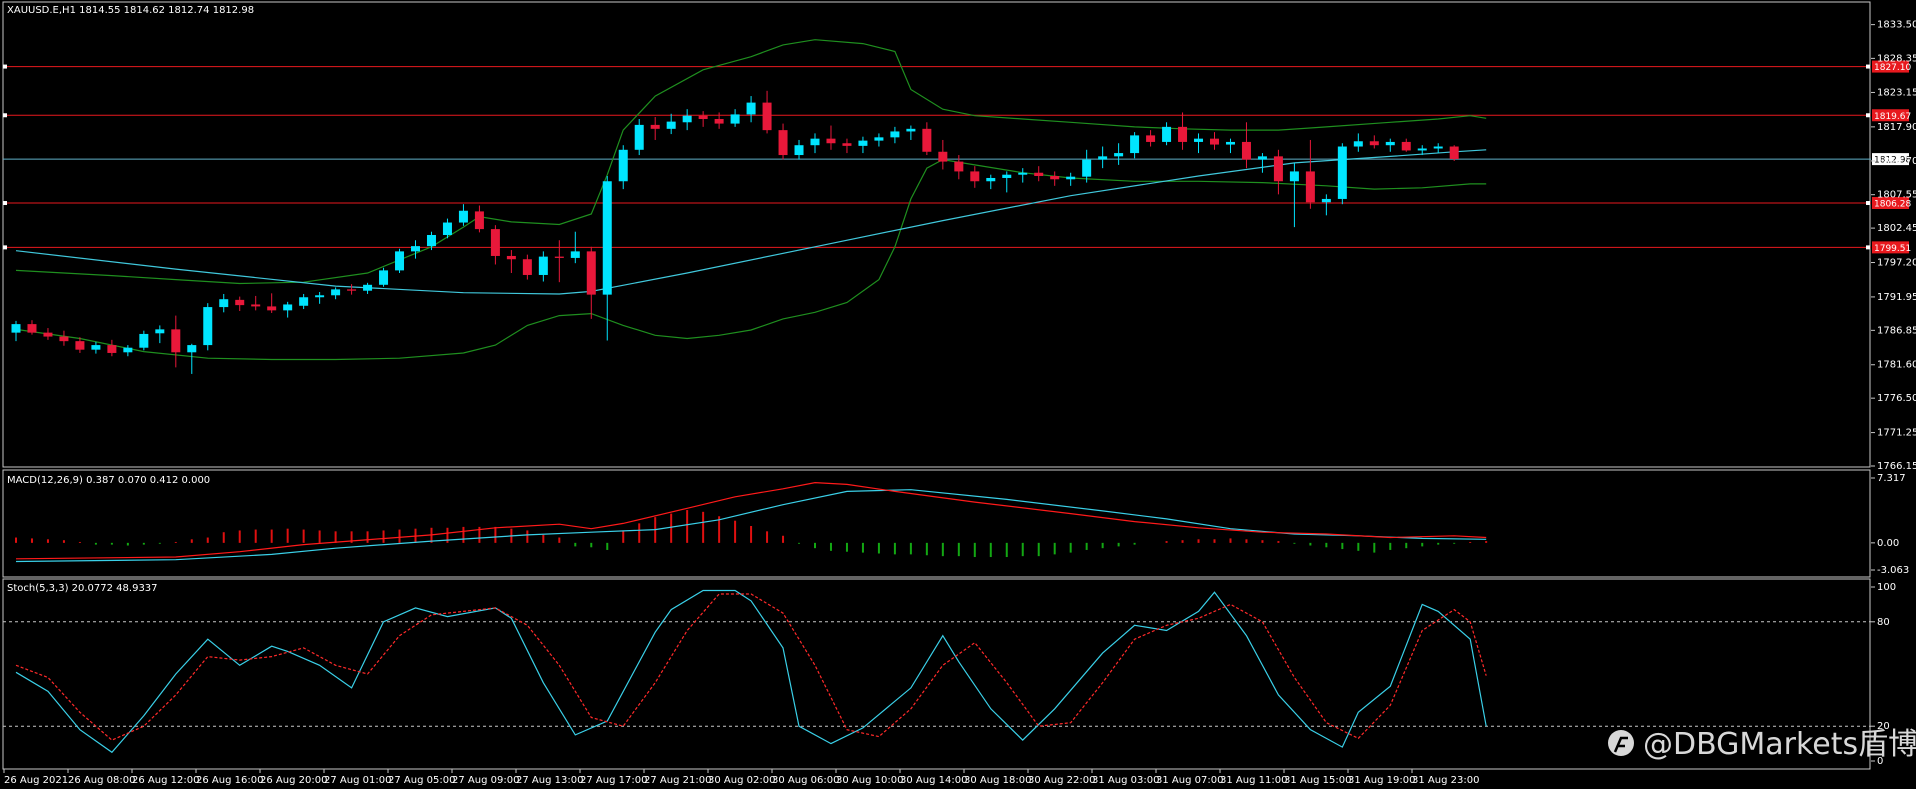  I want to click on price-tick-label: 1786.85, so click(1896, 330).